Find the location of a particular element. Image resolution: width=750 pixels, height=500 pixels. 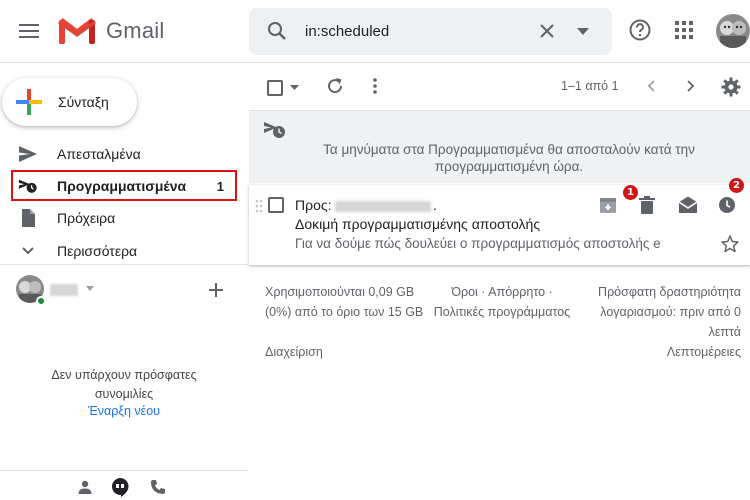

search-icon is located at coordinates (277, 31).